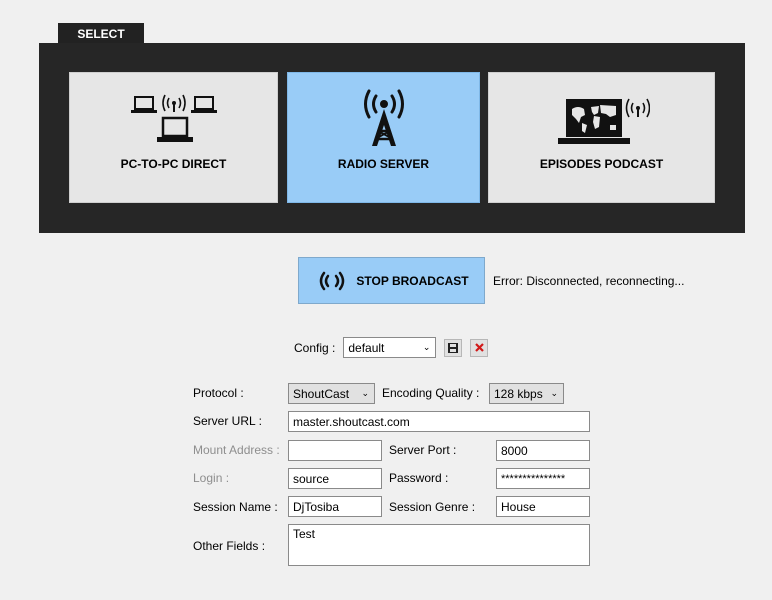  What do you see at coordinates (315, 347) in the screenshot?
I see `config-label: Config :` at bounding box center [315, 347].